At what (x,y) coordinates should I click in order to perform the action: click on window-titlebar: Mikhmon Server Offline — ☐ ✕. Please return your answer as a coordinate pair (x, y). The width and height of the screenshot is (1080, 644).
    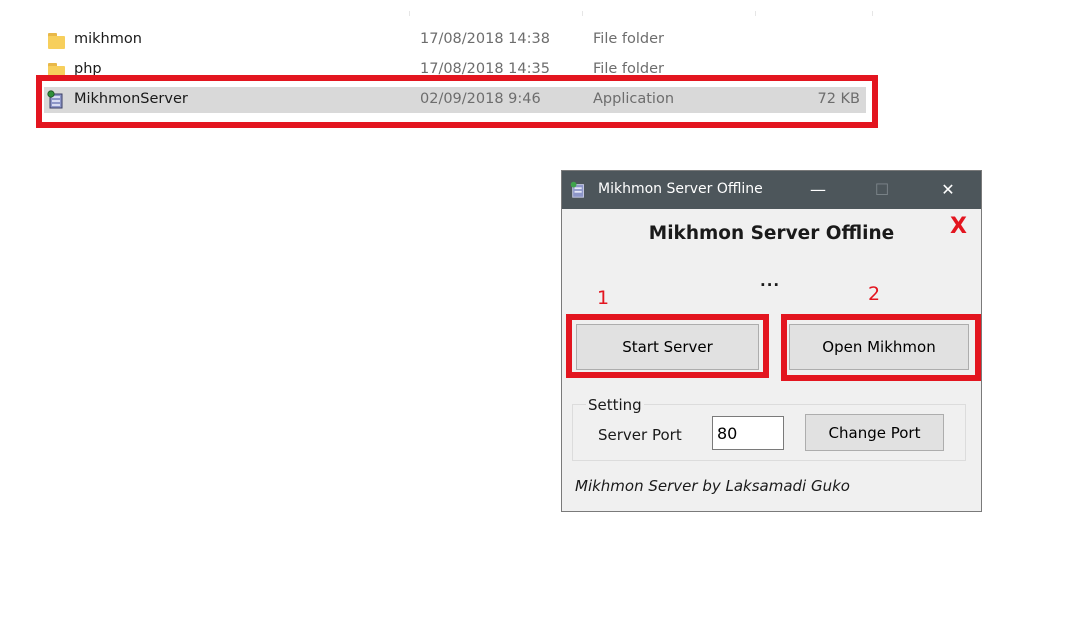
    Looking at the image, I should click on (771, 190).